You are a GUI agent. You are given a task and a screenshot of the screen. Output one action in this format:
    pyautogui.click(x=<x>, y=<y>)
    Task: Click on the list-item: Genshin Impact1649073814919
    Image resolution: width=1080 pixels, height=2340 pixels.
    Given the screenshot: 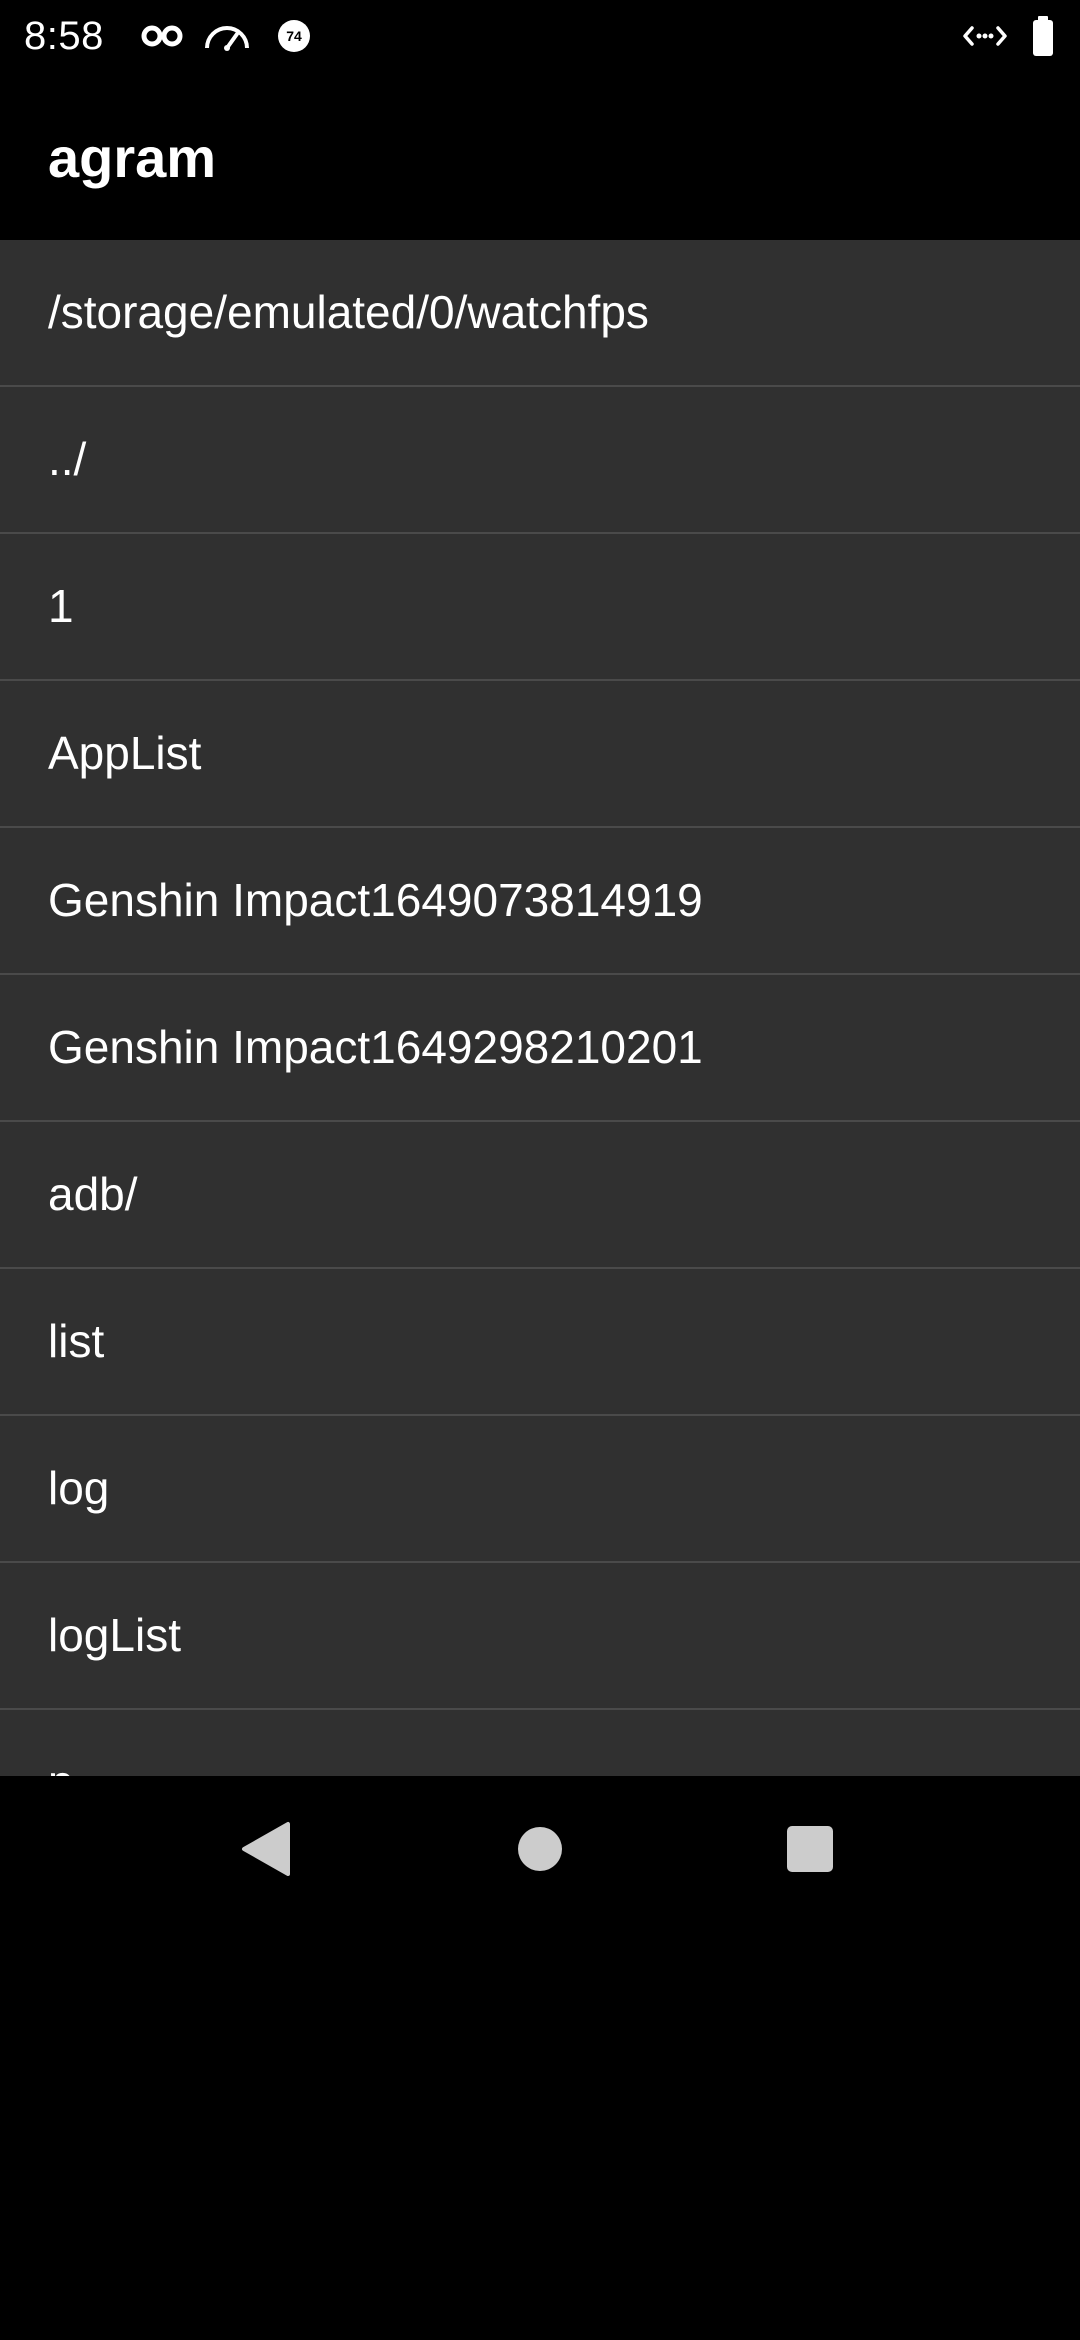 What is the action you would take?
    pyautogui.click(x=540, y=901)
    